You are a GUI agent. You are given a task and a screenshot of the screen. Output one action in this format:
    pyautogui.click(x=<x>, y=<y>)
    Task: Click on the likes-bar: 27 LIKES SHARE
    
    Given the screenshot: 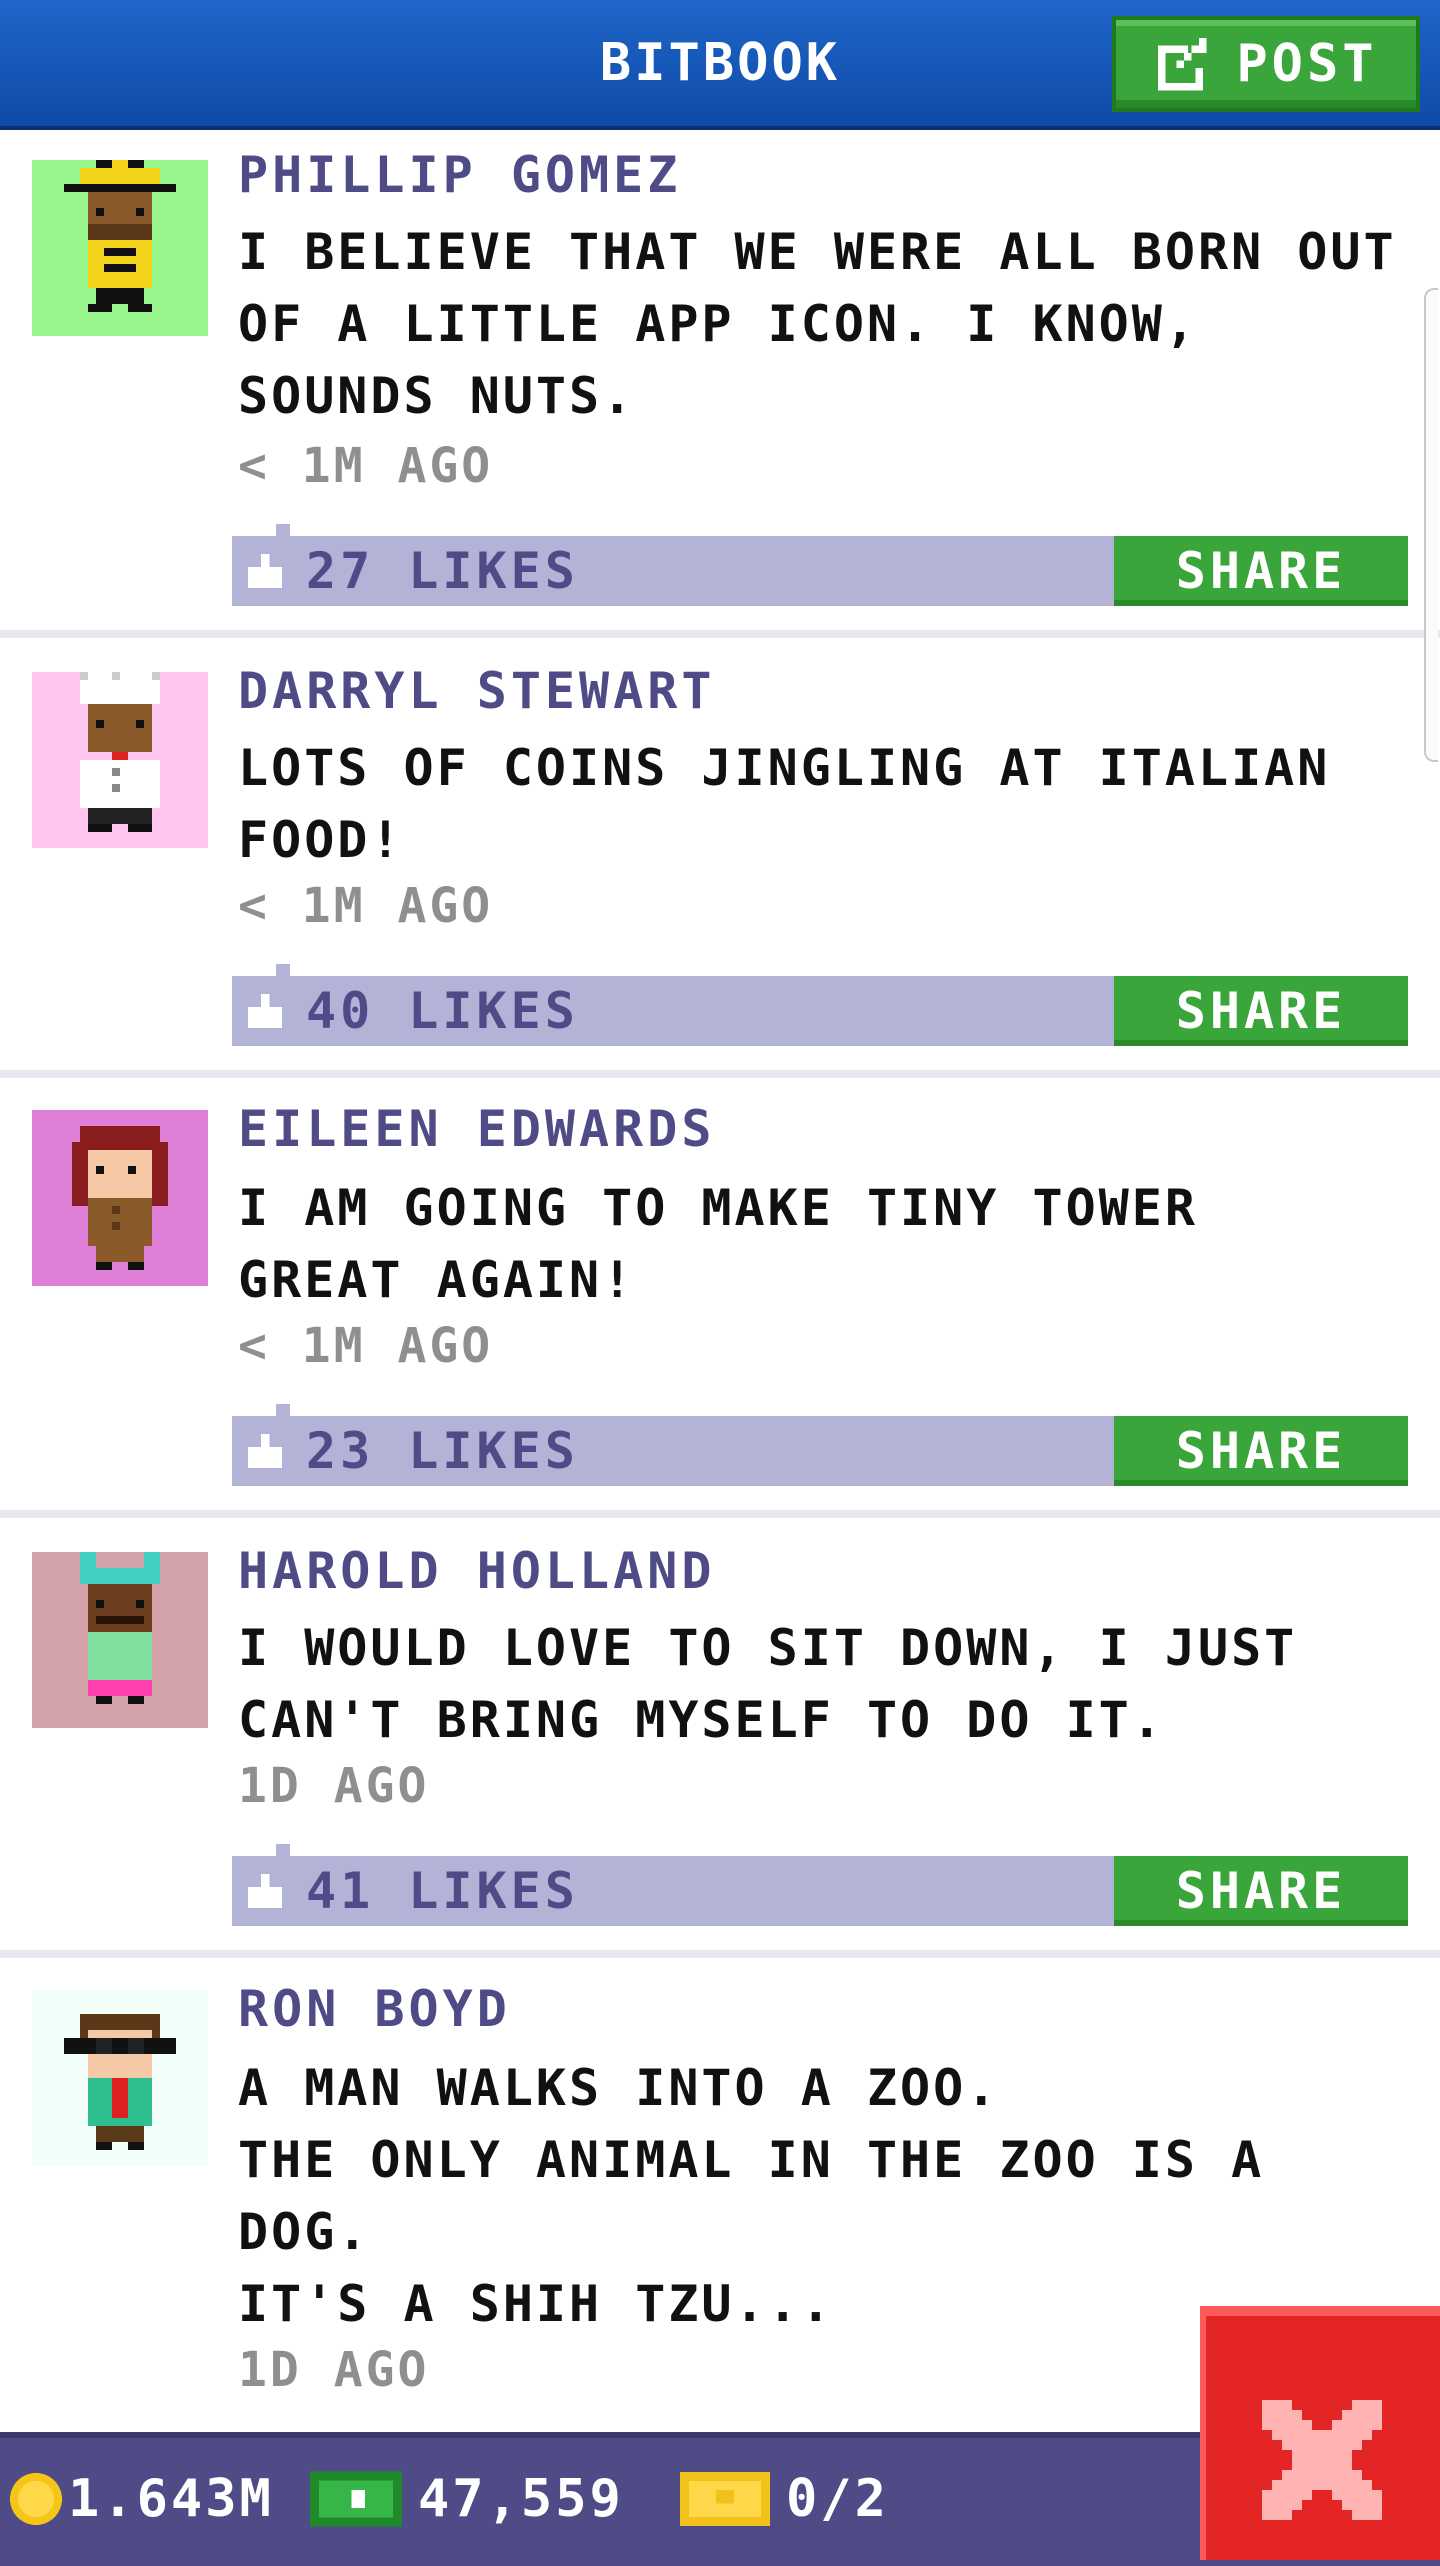 What is the action you would take?
    pyautogui.click(x=820, y=565)
    